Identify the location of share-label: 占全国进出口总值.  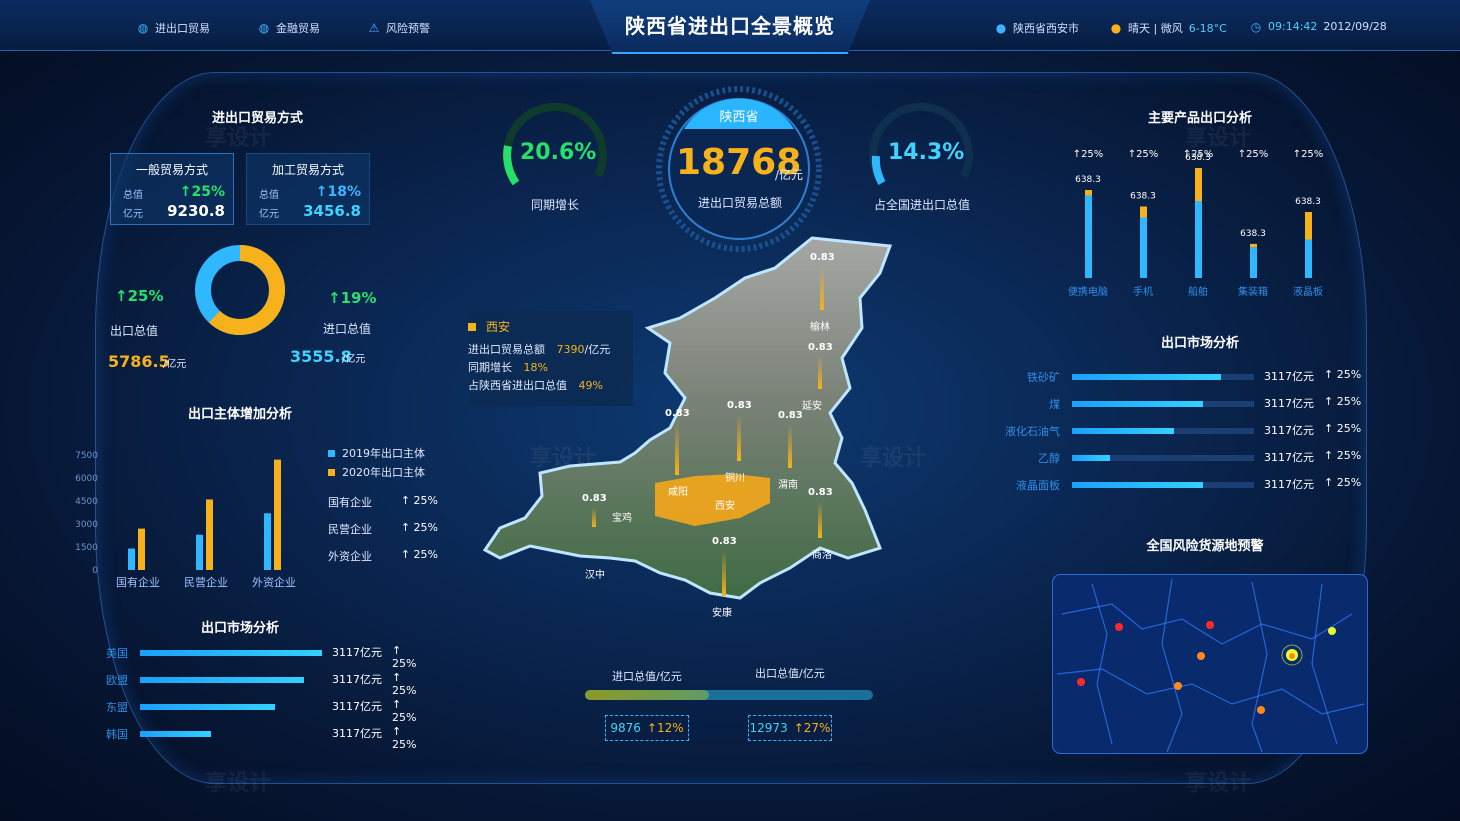
(921, 205).